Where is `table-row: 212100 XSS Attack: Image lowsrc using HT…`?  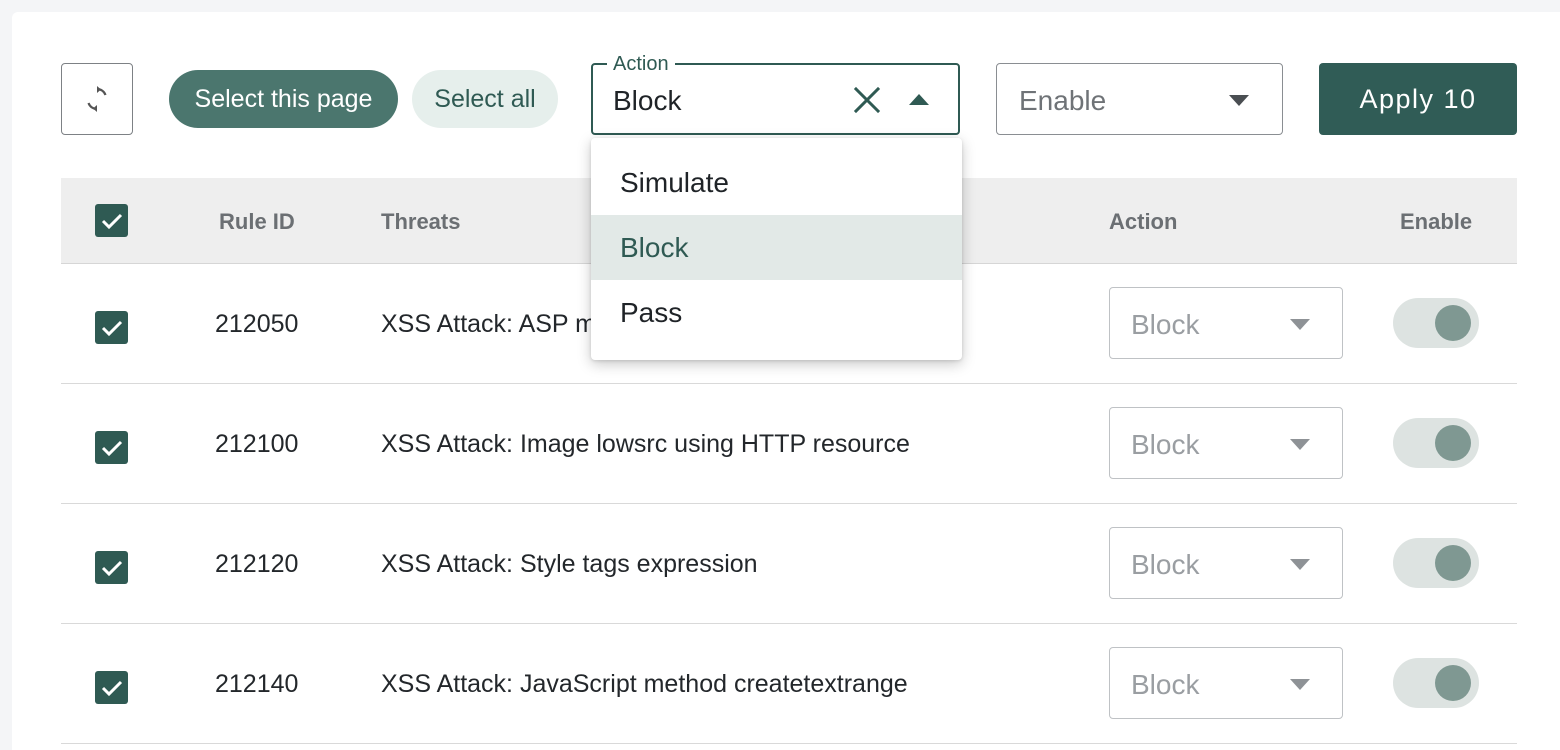
table-row: 212100 XSS Attack: Image lowsrc using HT… is located at coordinates (789, 444).